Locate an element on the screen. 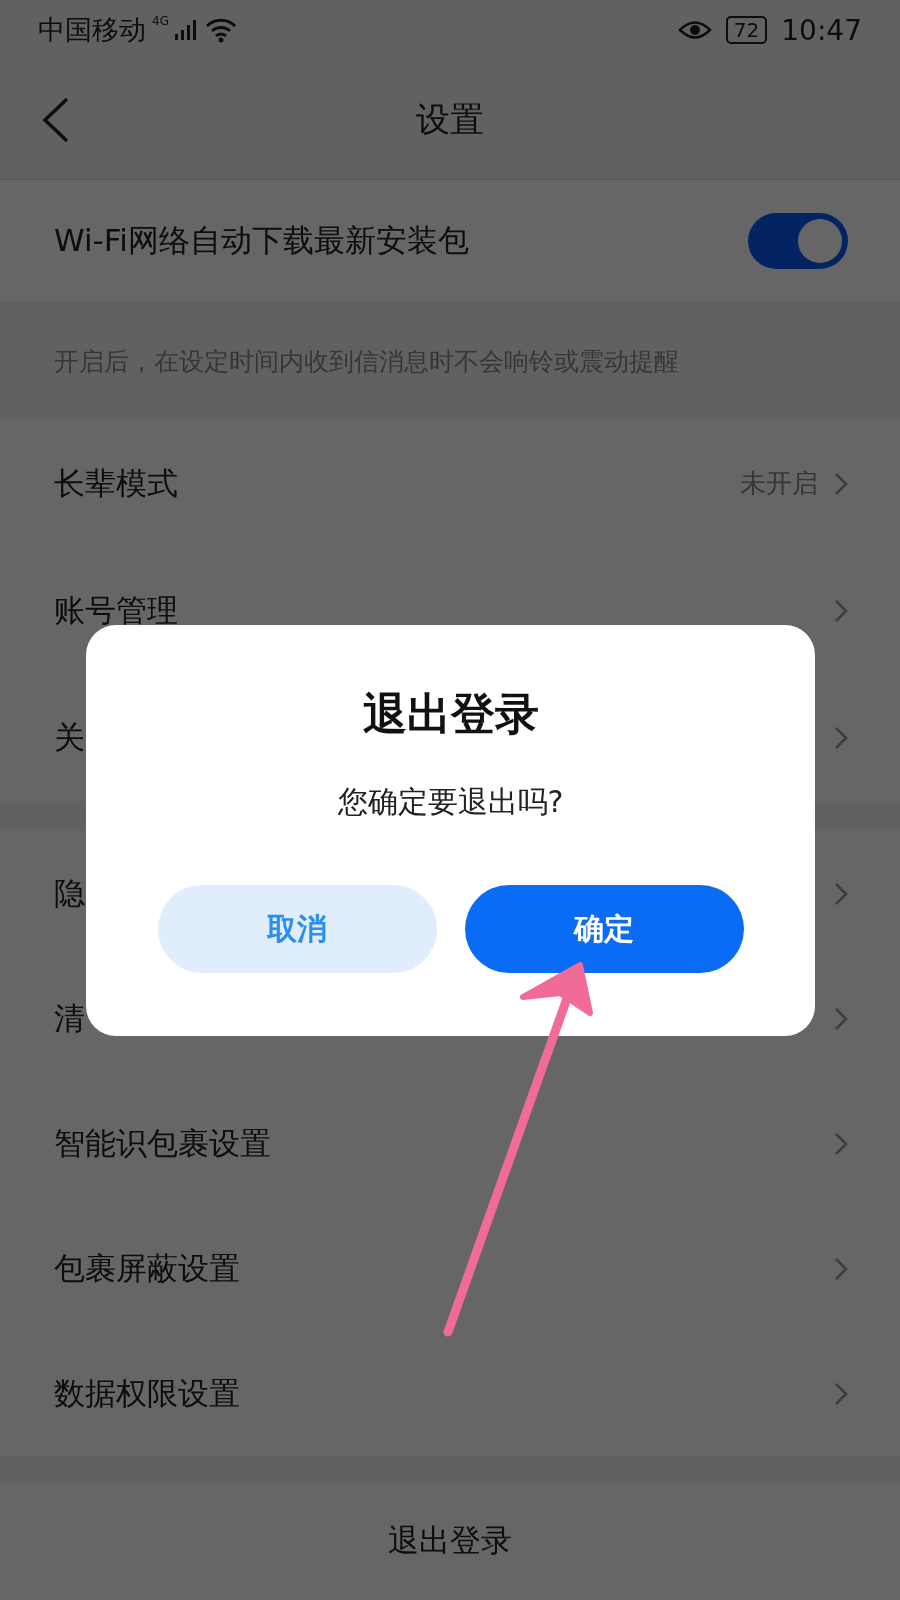 The image size is (900, 1600). battery-level: 72 is located at coordinates (746, 30).